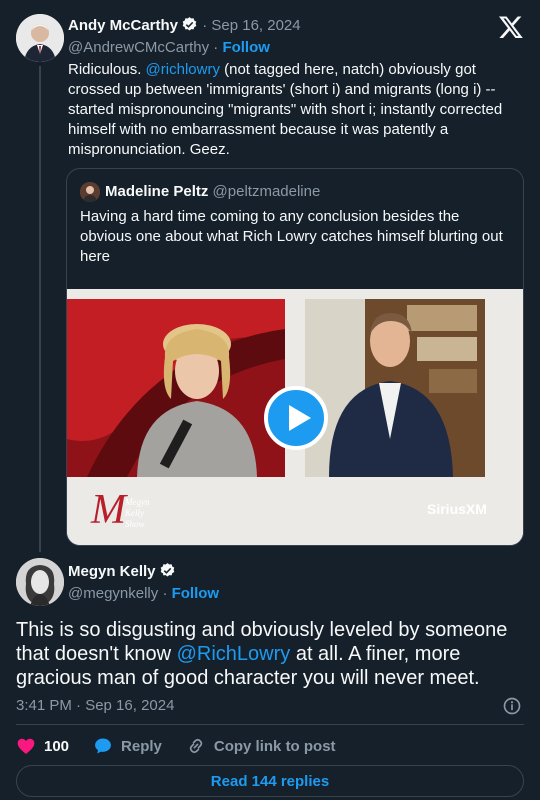  I want to click on heart-icon, so click(26, 746).